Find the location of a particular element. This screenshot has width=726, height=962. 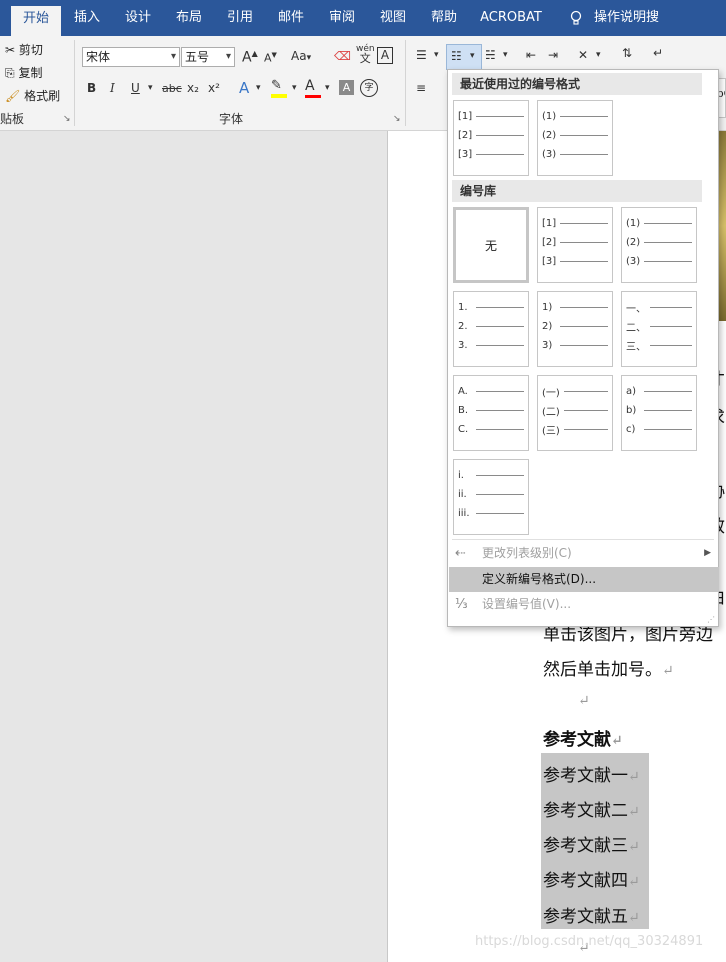

chevron-right-icon: ▶ is located at coordinates (707, 553).